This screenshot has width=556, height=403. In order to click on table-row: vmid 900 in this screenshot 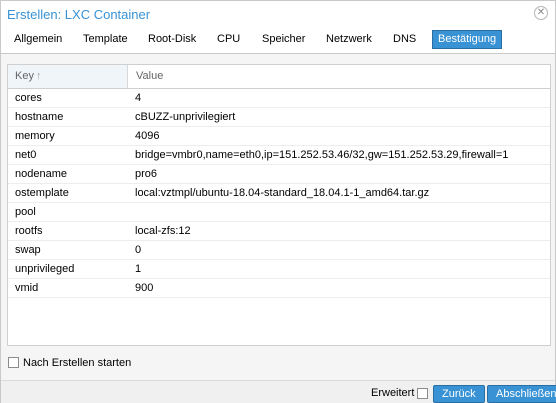, I will do `click(279, 288)`.